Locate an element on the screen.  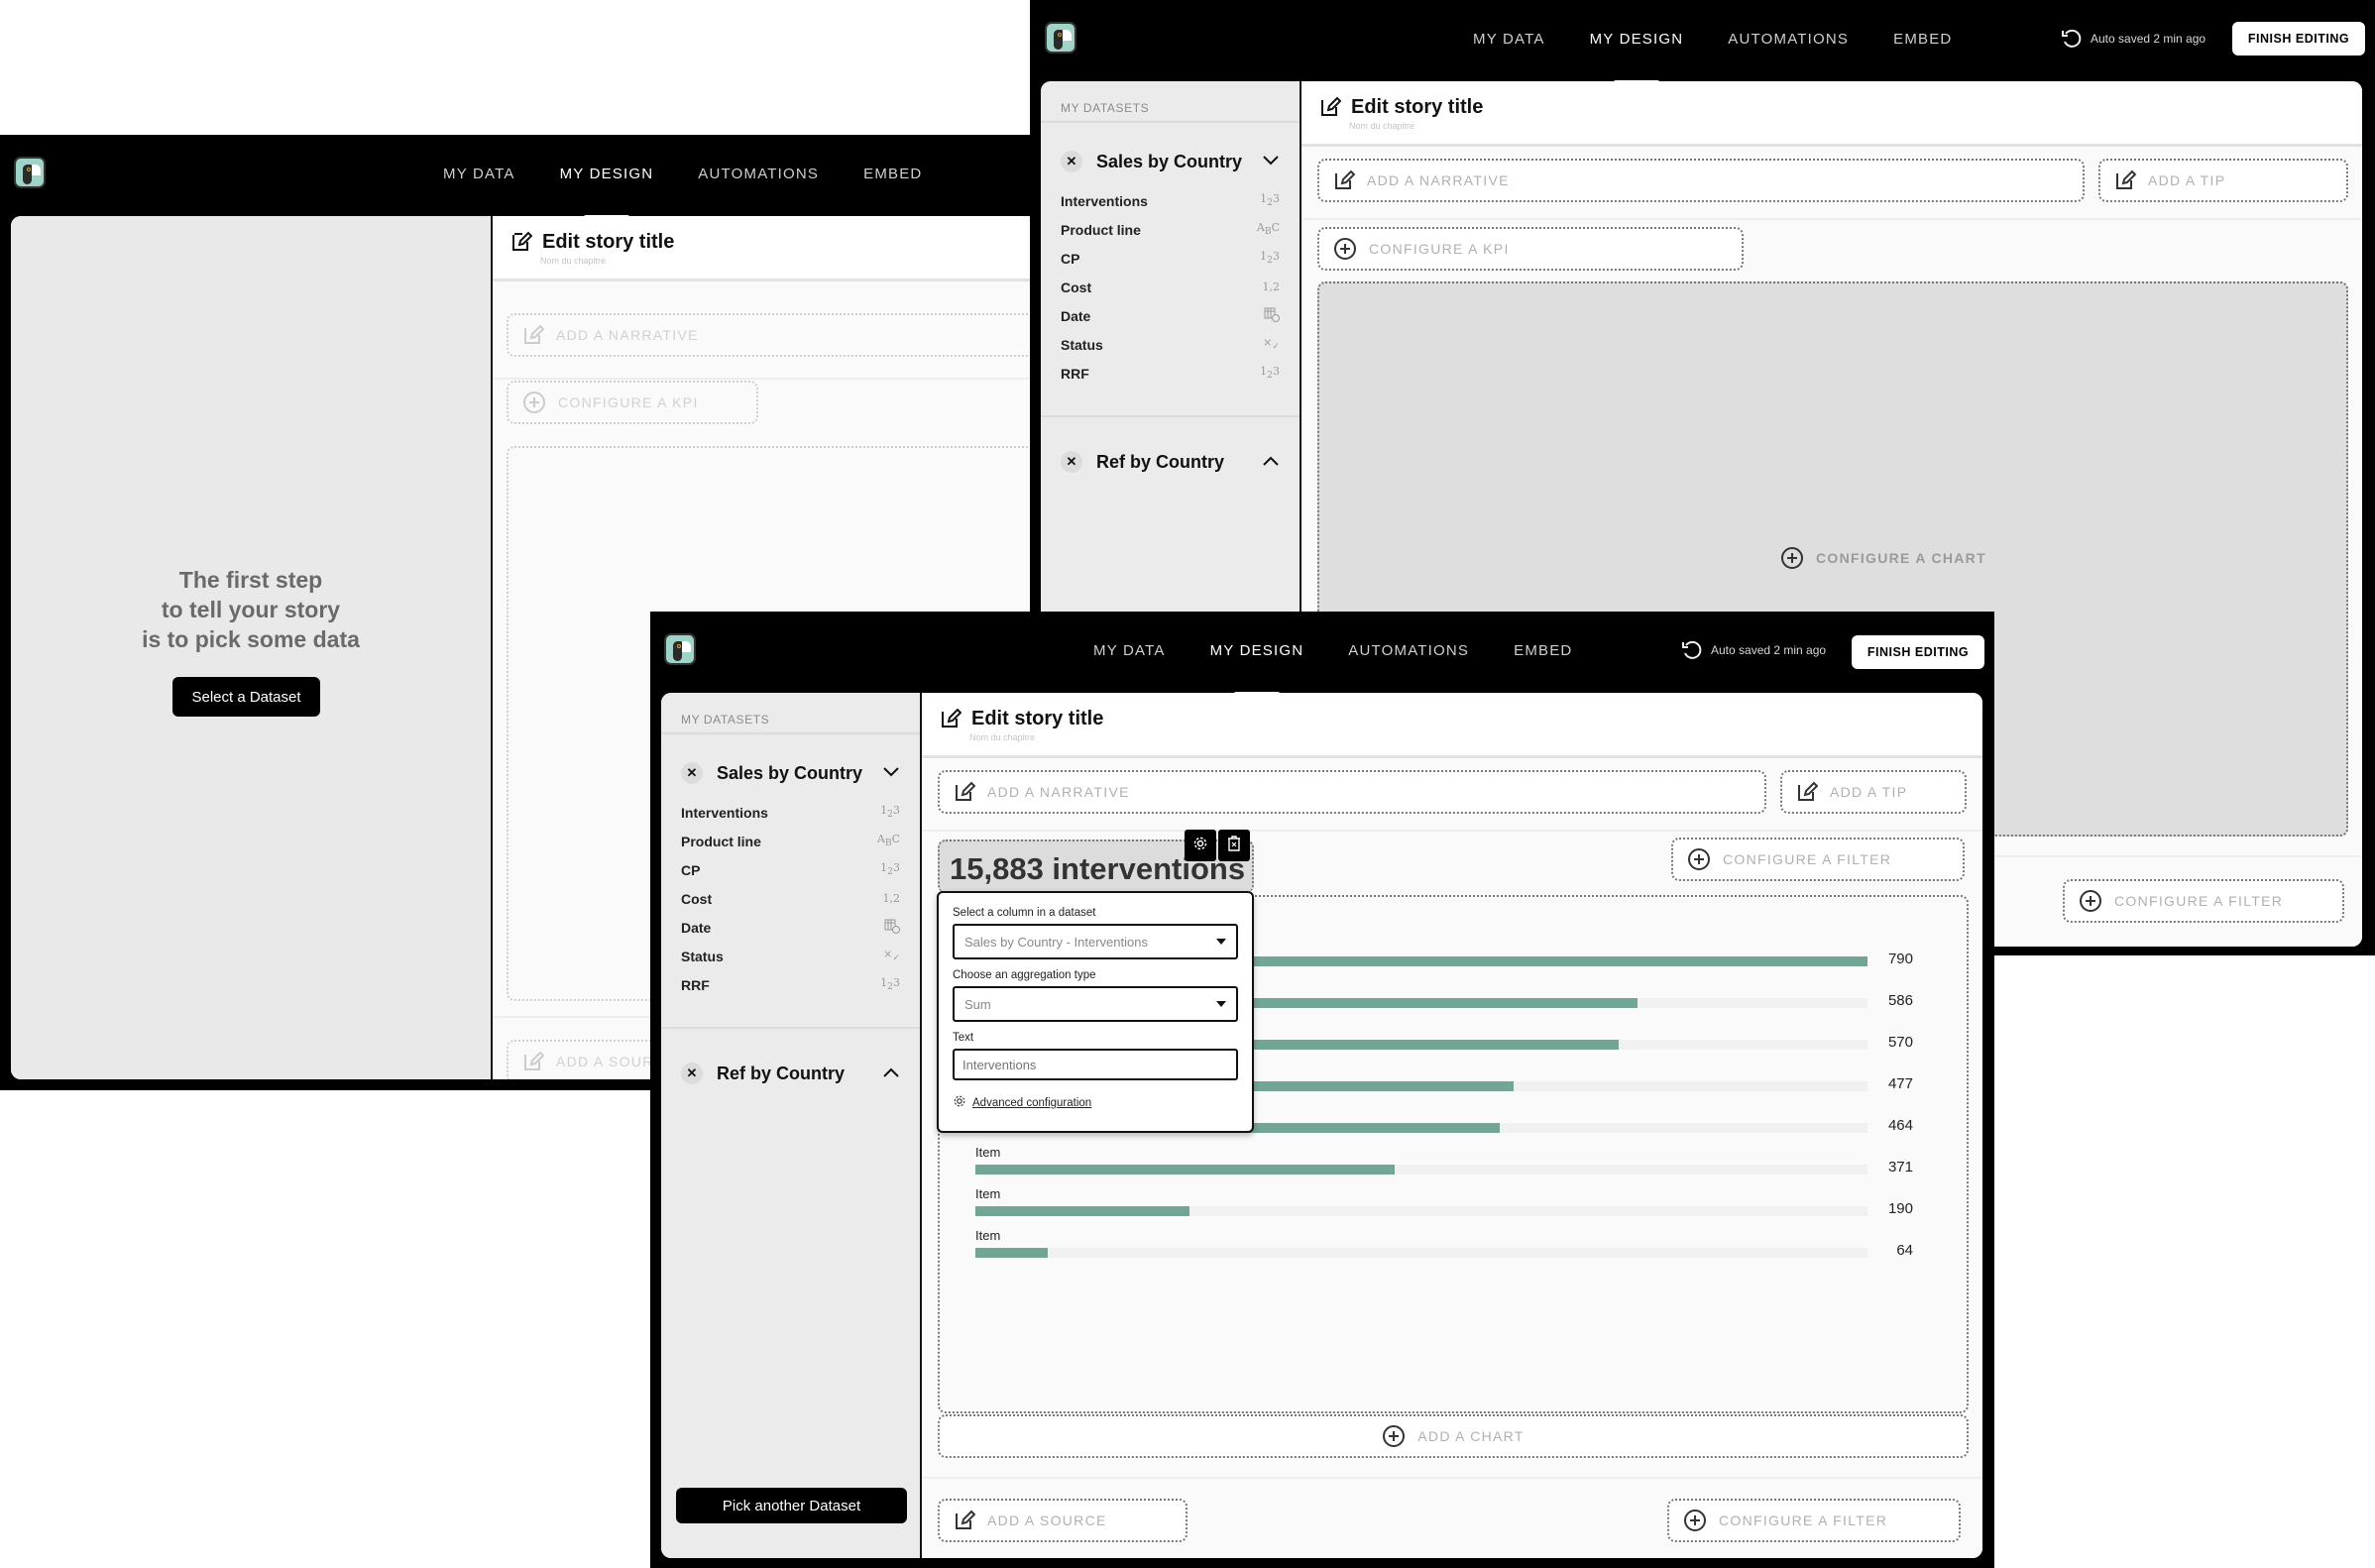
advanced-configuration-link: Advanced configuration is located at coordinates (1095, 1102).